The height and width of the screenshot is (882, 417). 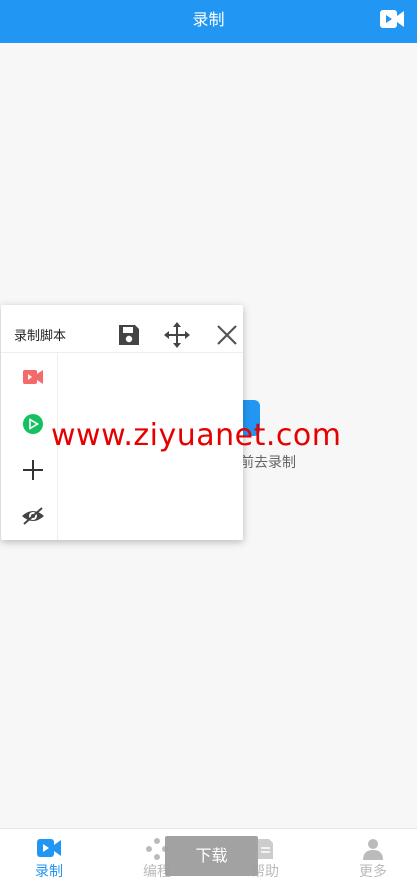 I want to click on tab-record: 录制, so click(x=49, y=855).